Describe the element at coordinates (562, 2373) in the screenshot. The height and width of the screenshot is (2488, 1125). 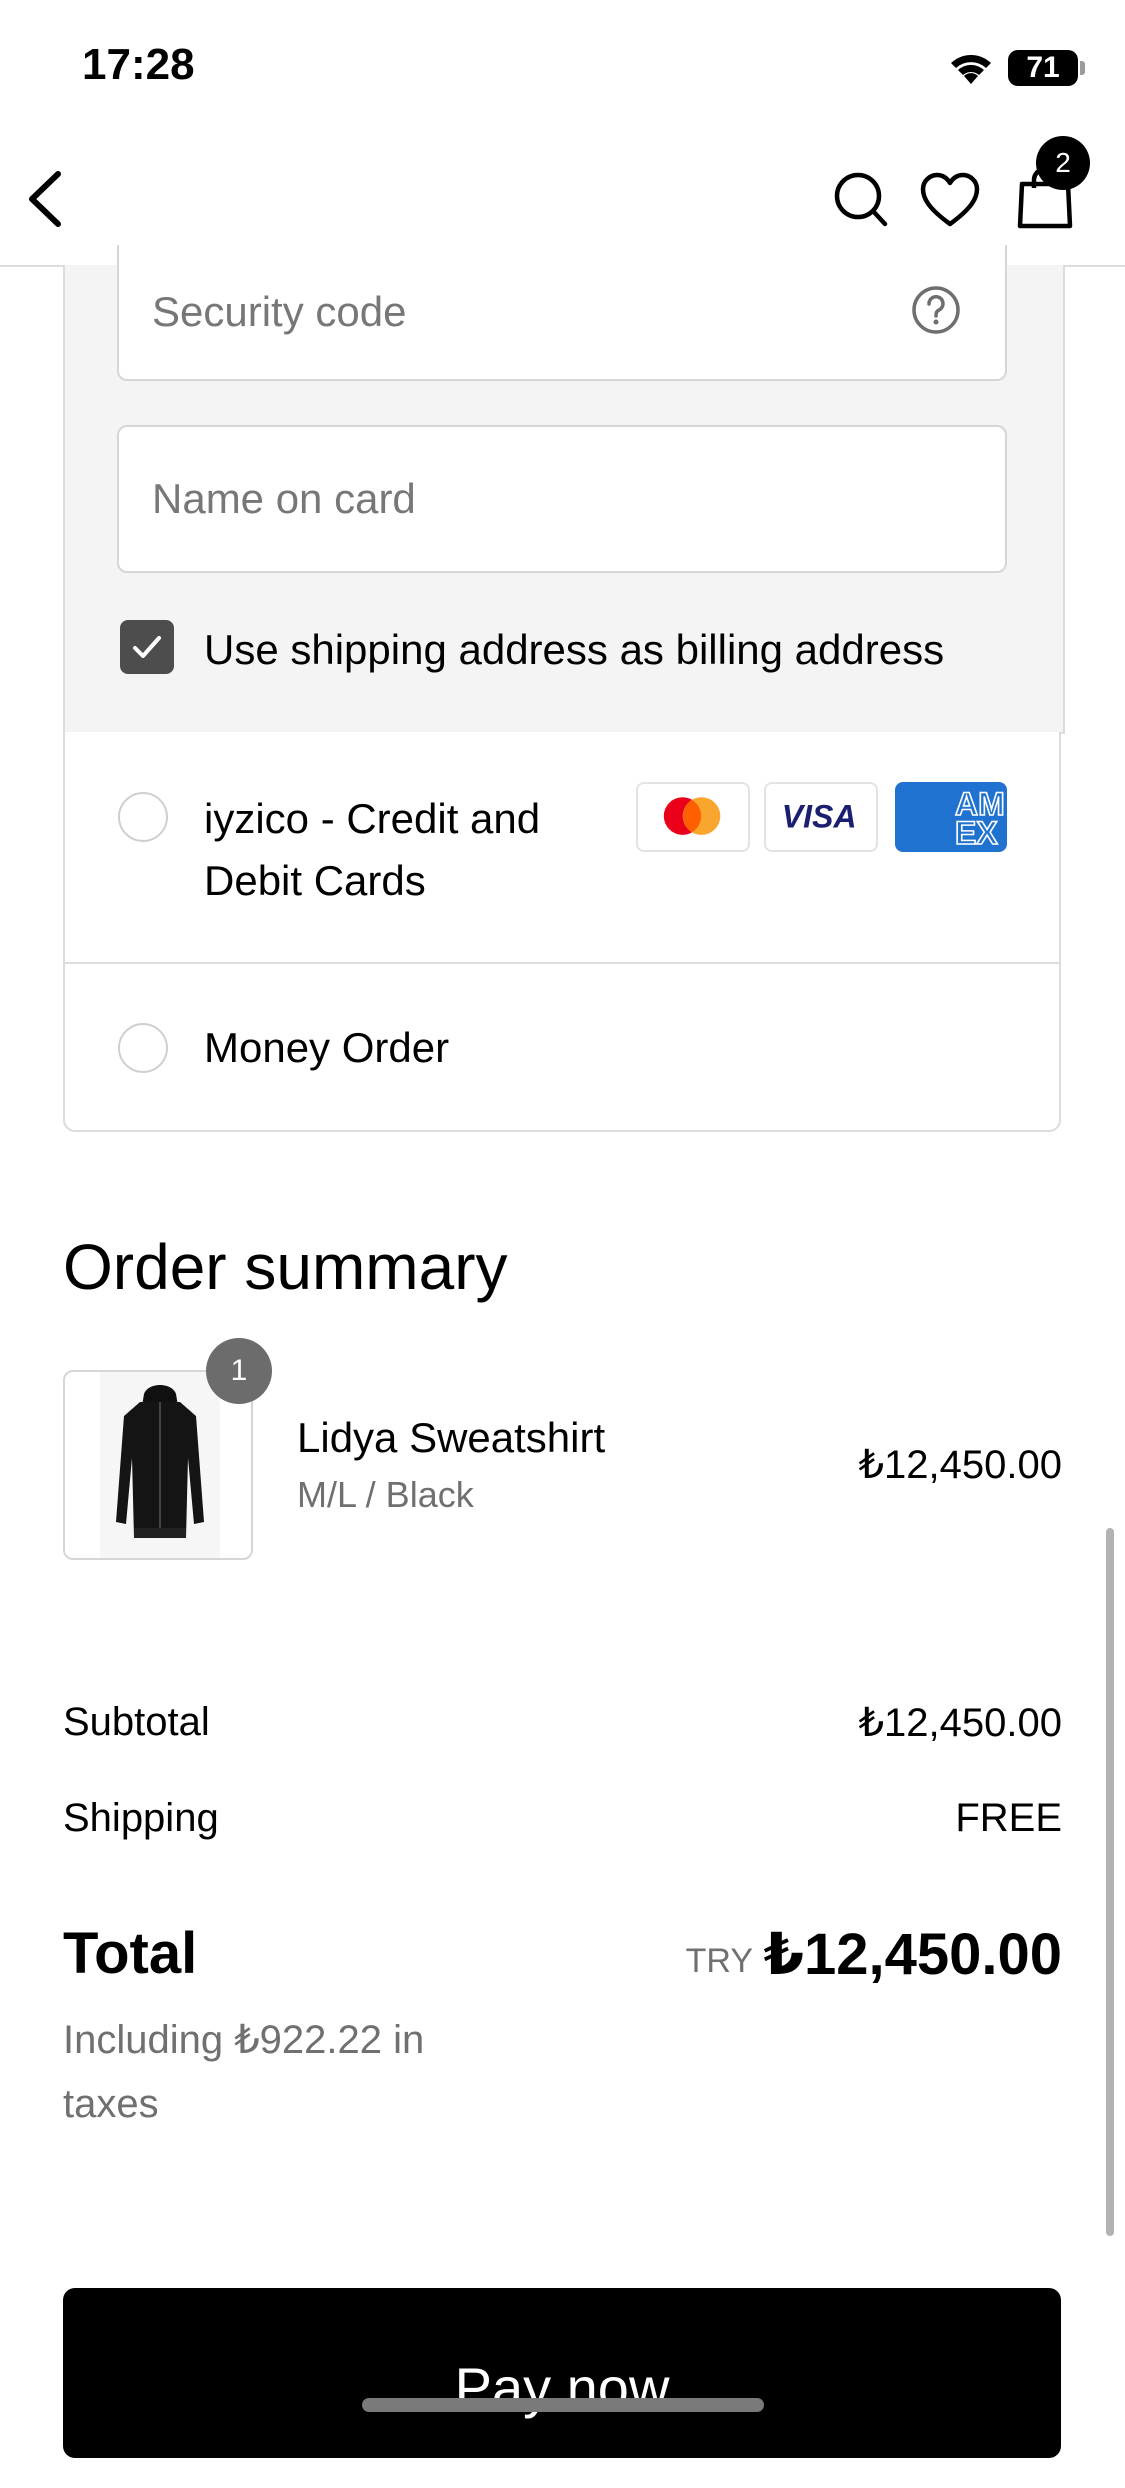
I see `pay-now-button: Pay now` at that location.